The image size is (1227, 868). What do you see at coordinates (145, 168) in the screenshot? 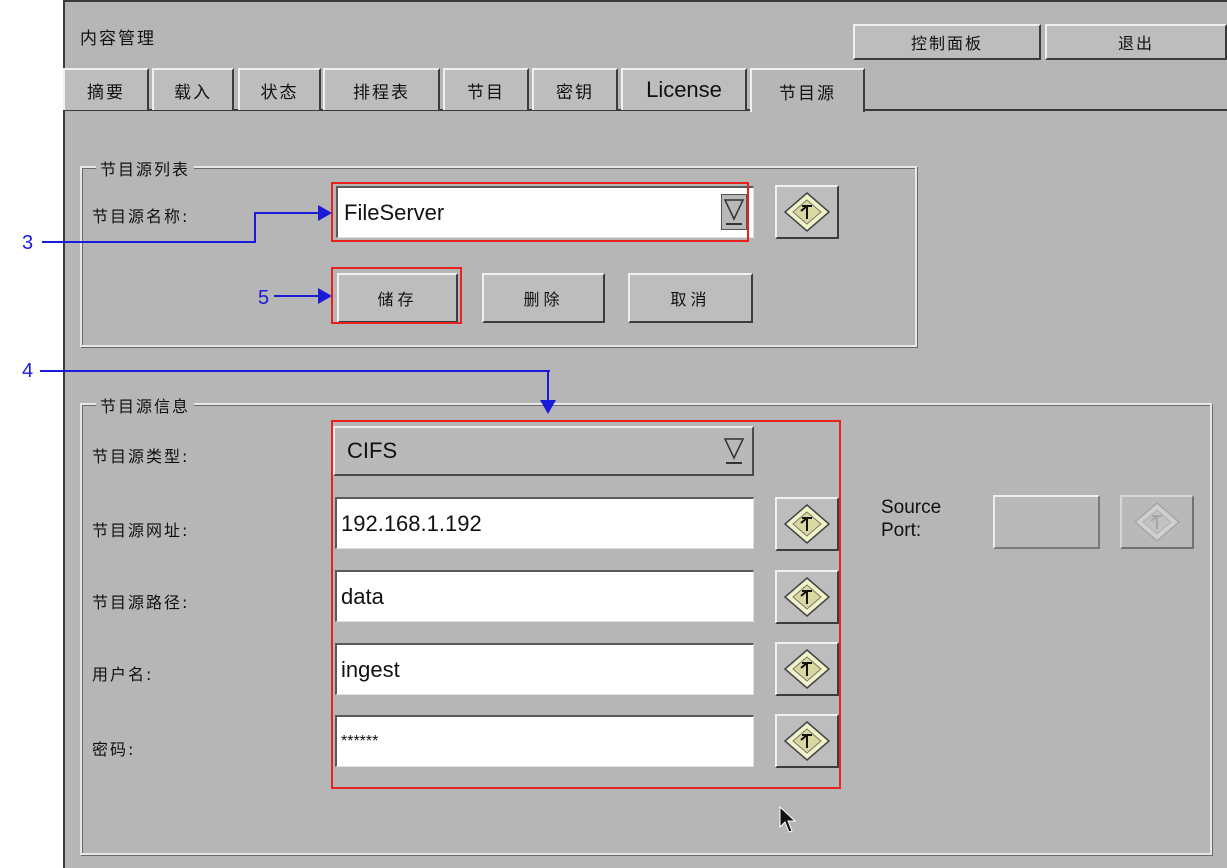
I see `source-list-legend: 节目源列表` at bounding box center [145, 168].